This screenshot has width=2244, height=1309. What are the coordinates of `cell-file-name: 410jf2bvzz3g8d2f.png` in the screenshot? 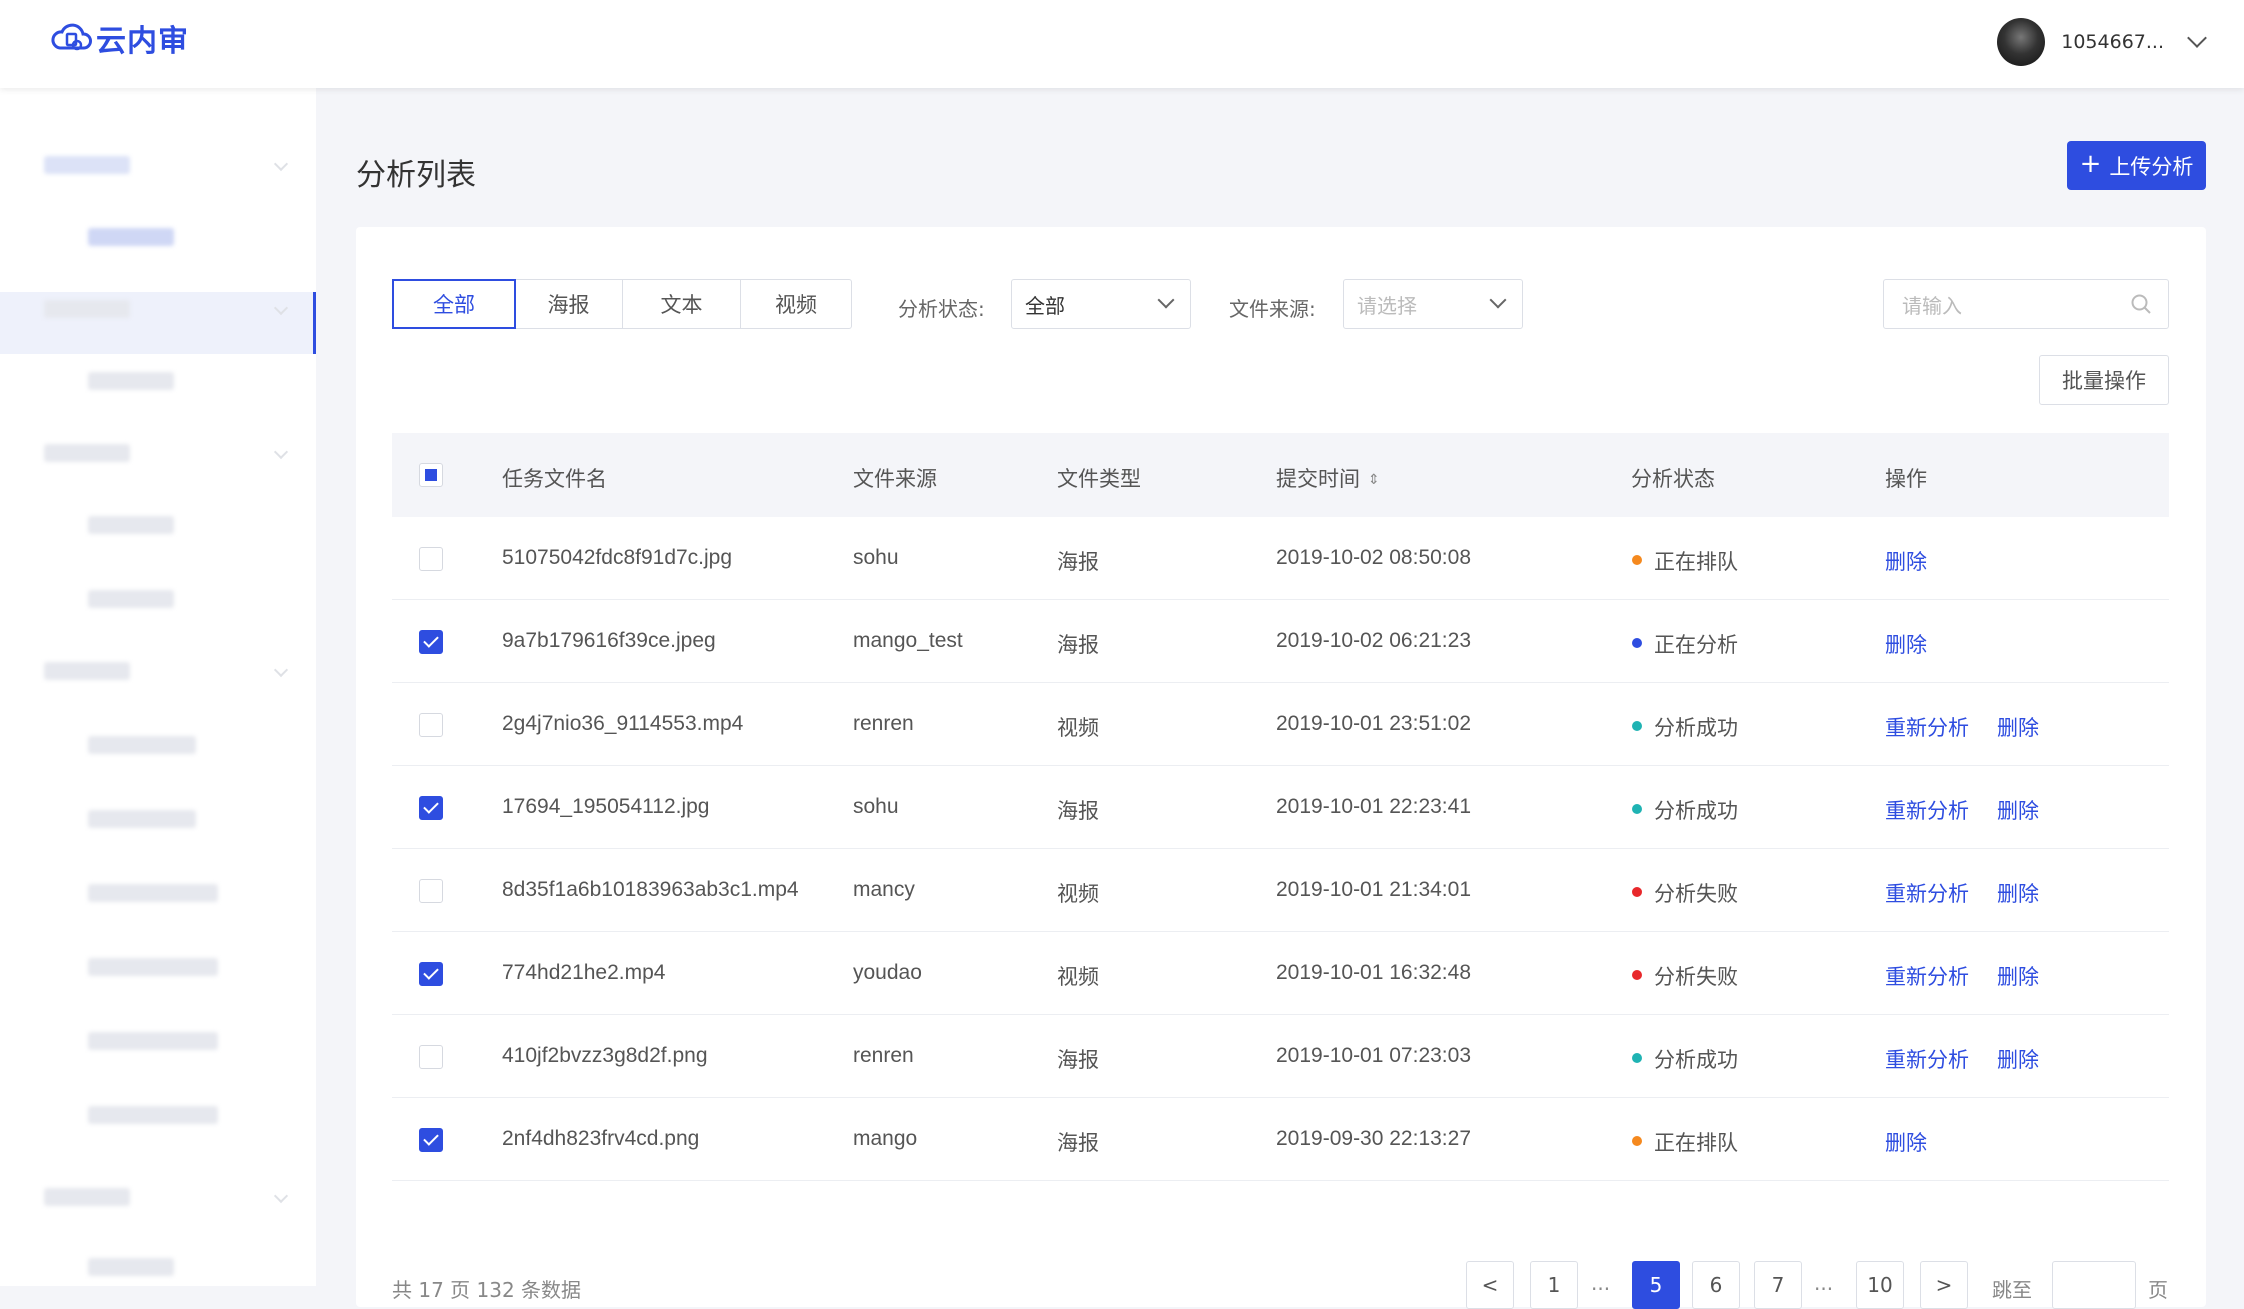 It's located at (605, 1055).